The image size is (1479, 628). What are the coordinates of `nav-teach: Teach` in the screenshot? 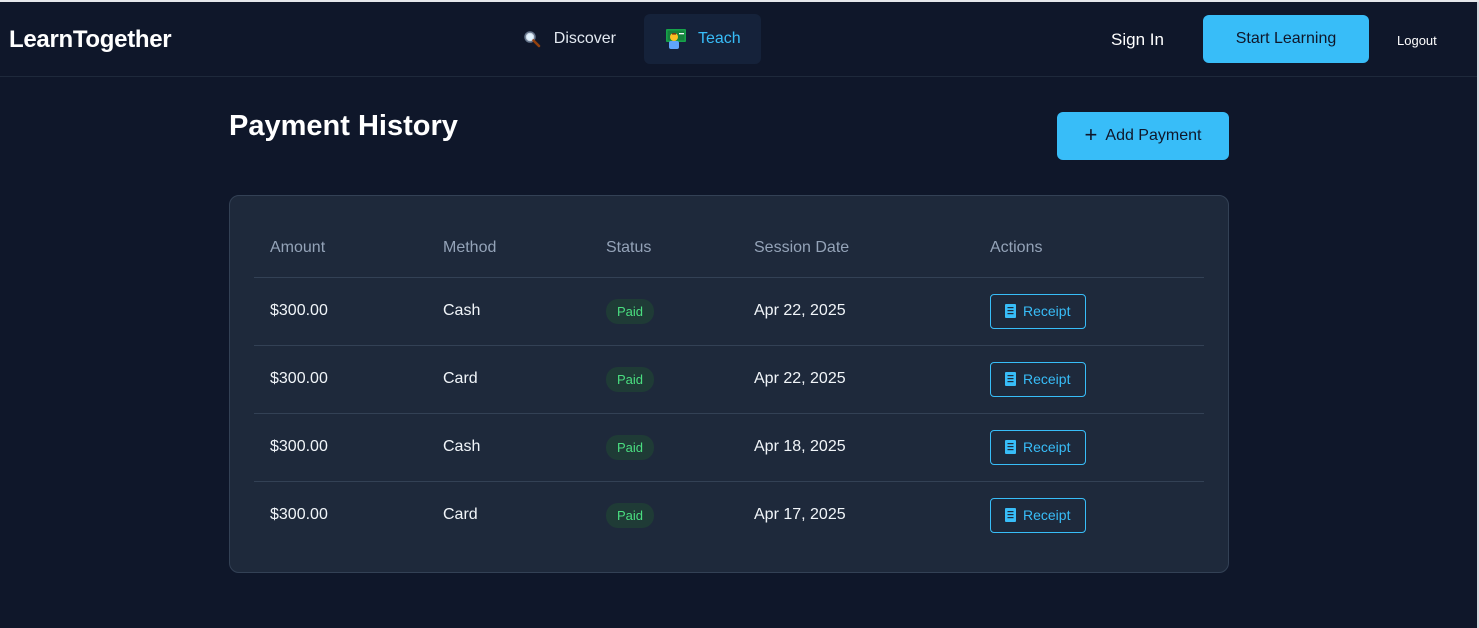 It's located at (702, 39).